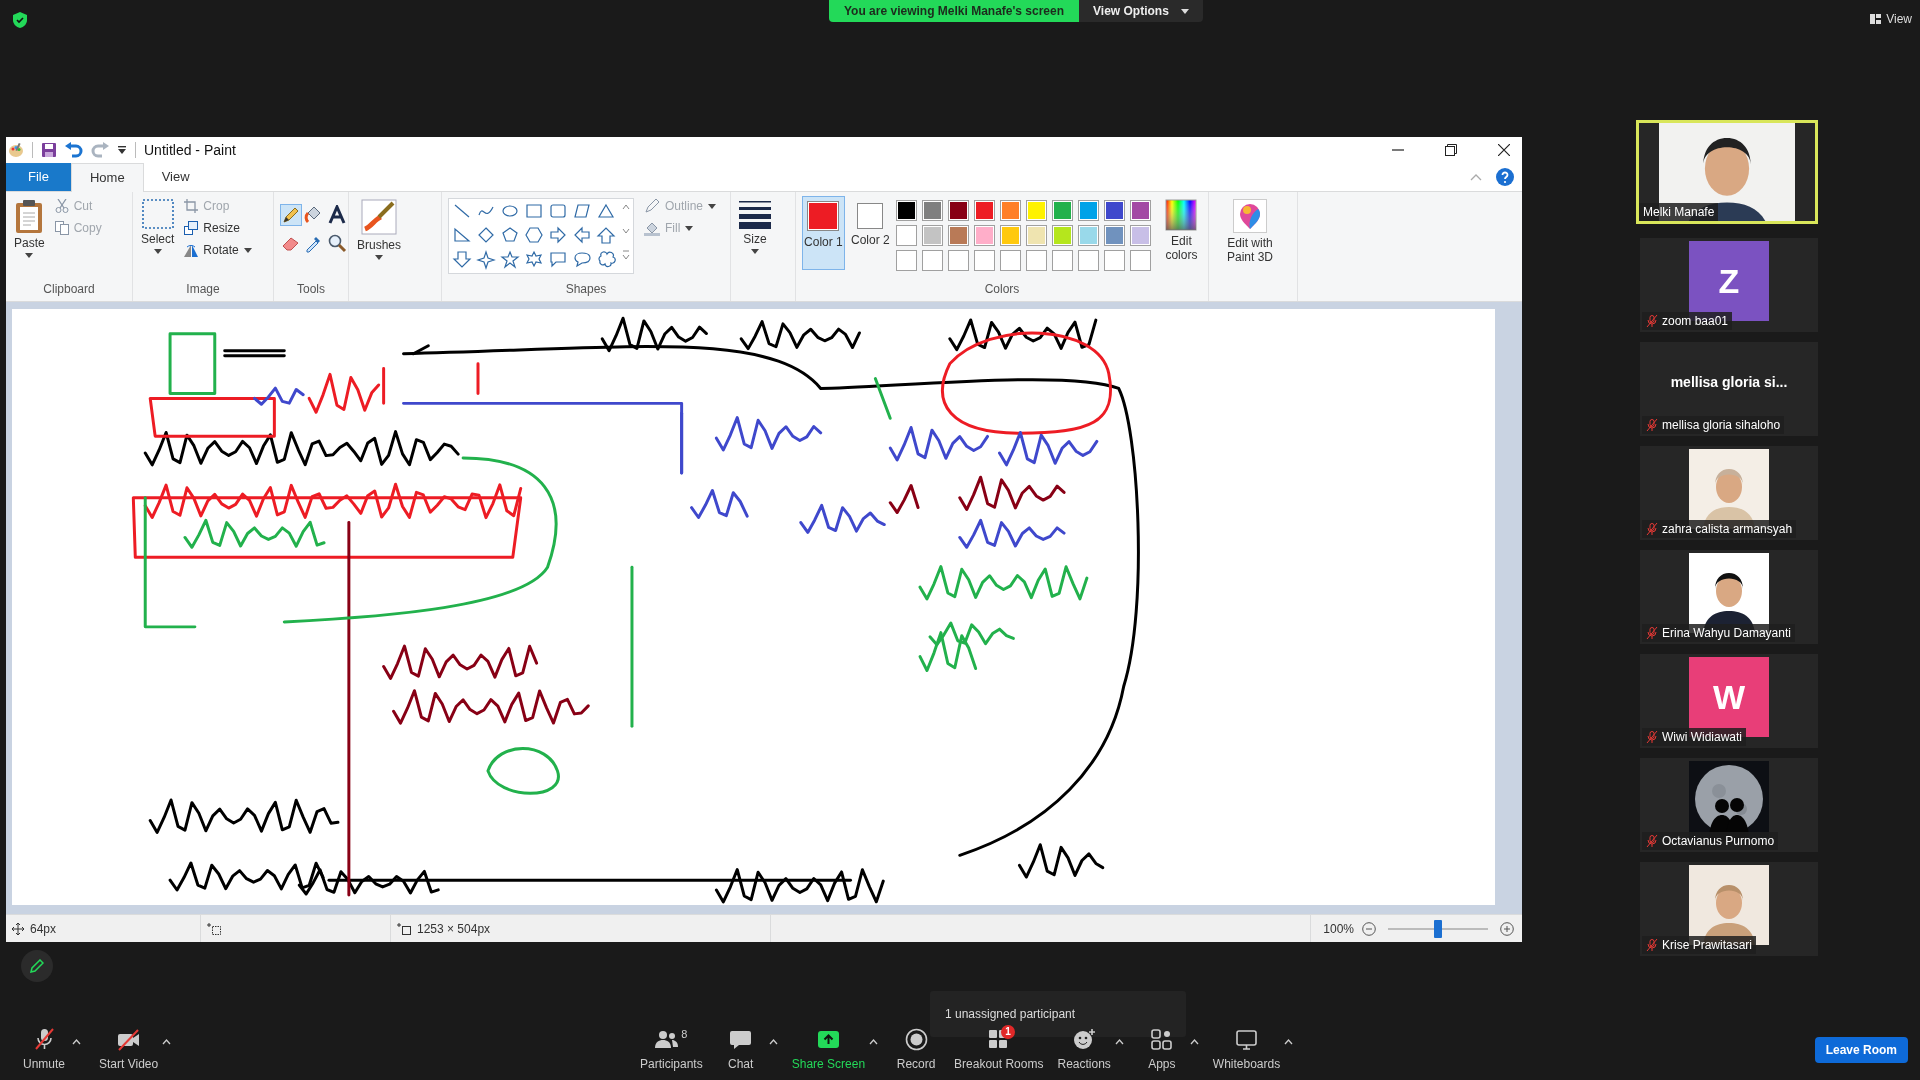 This screenshot has width=1920, height=1080. Describe the element at coordinates (1084, 1049) in the screenshot. I see `toolbar-button: Reactions` at that location.